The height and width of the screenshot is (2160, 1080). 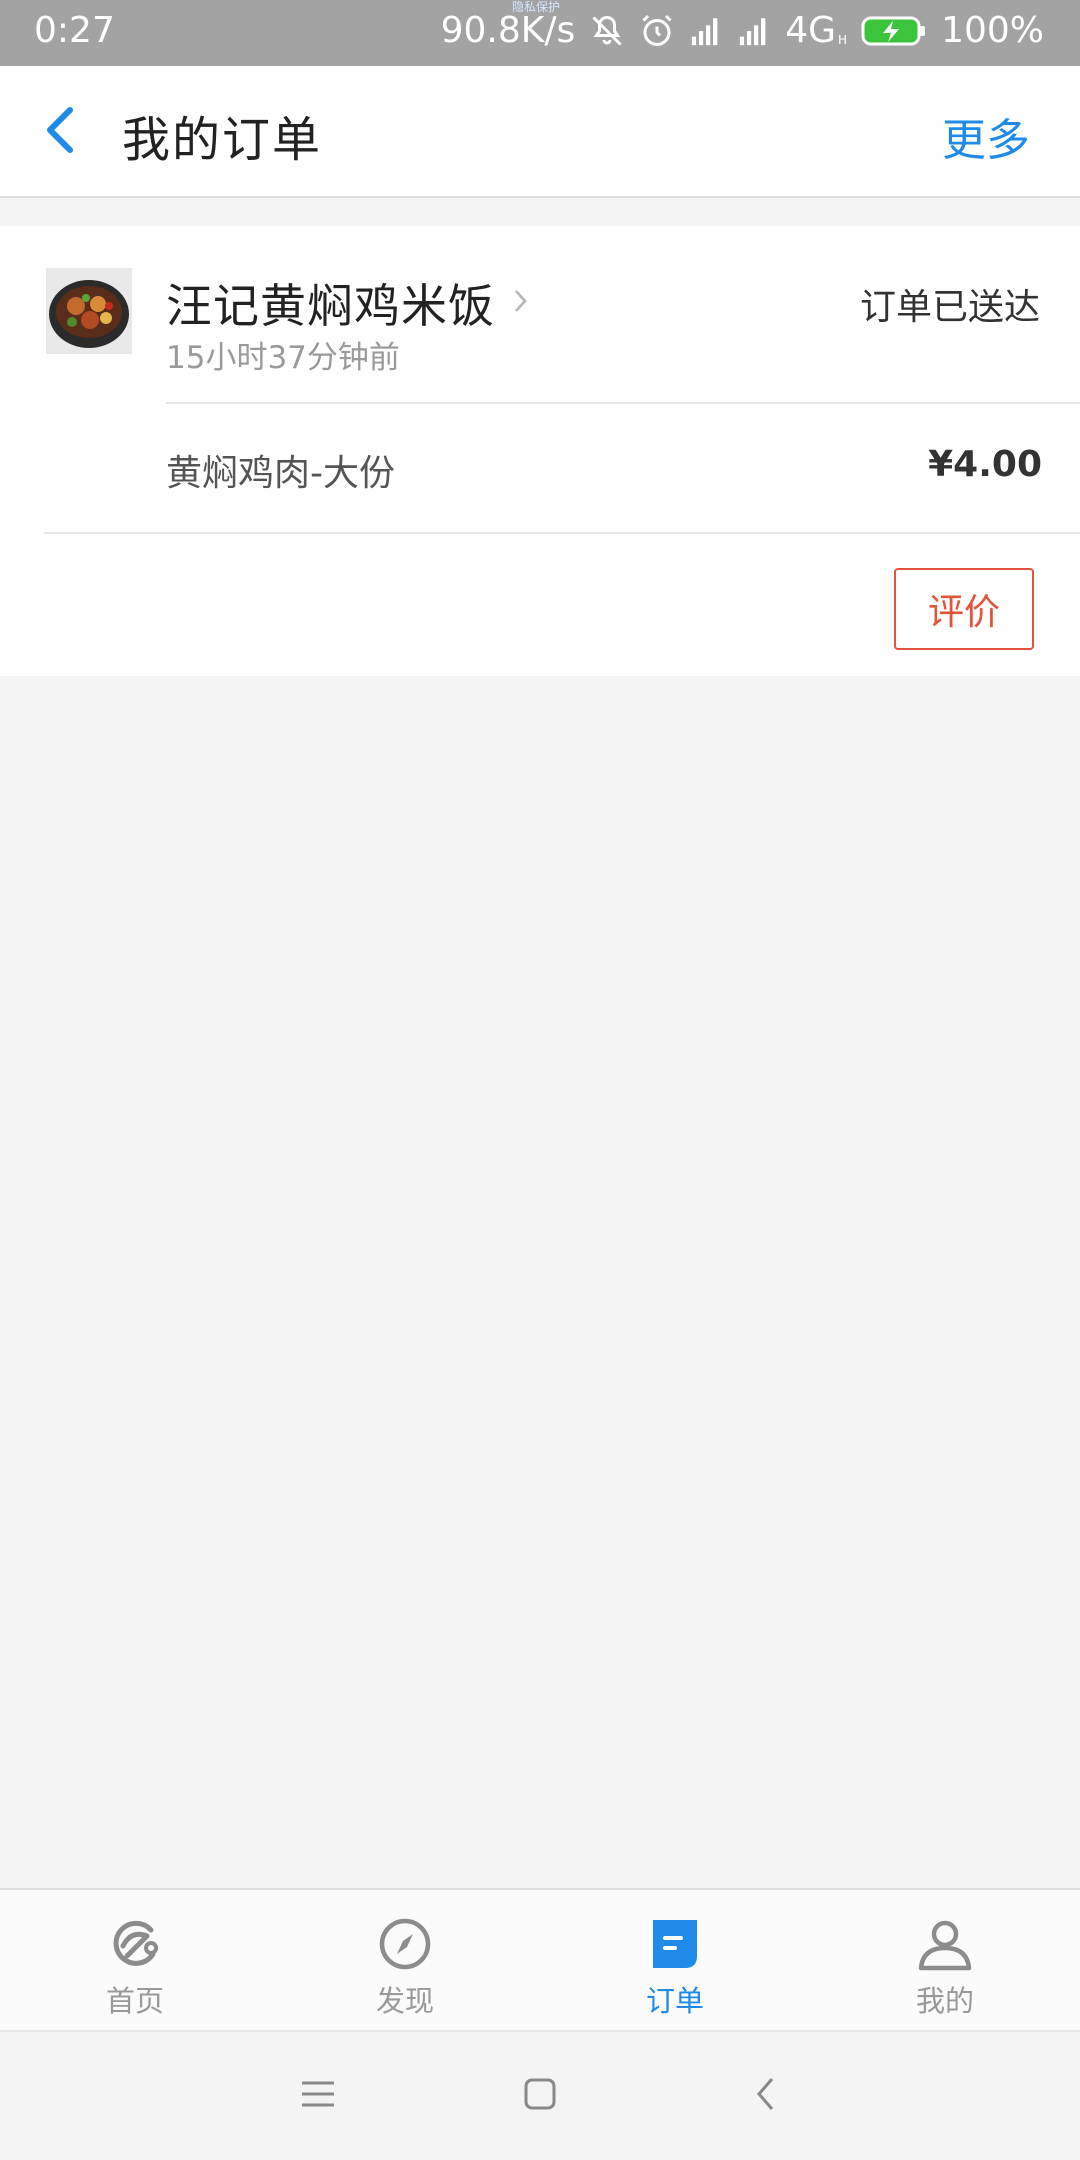 I want to click on chevron-left-icon, so click(x=766, y=2096).